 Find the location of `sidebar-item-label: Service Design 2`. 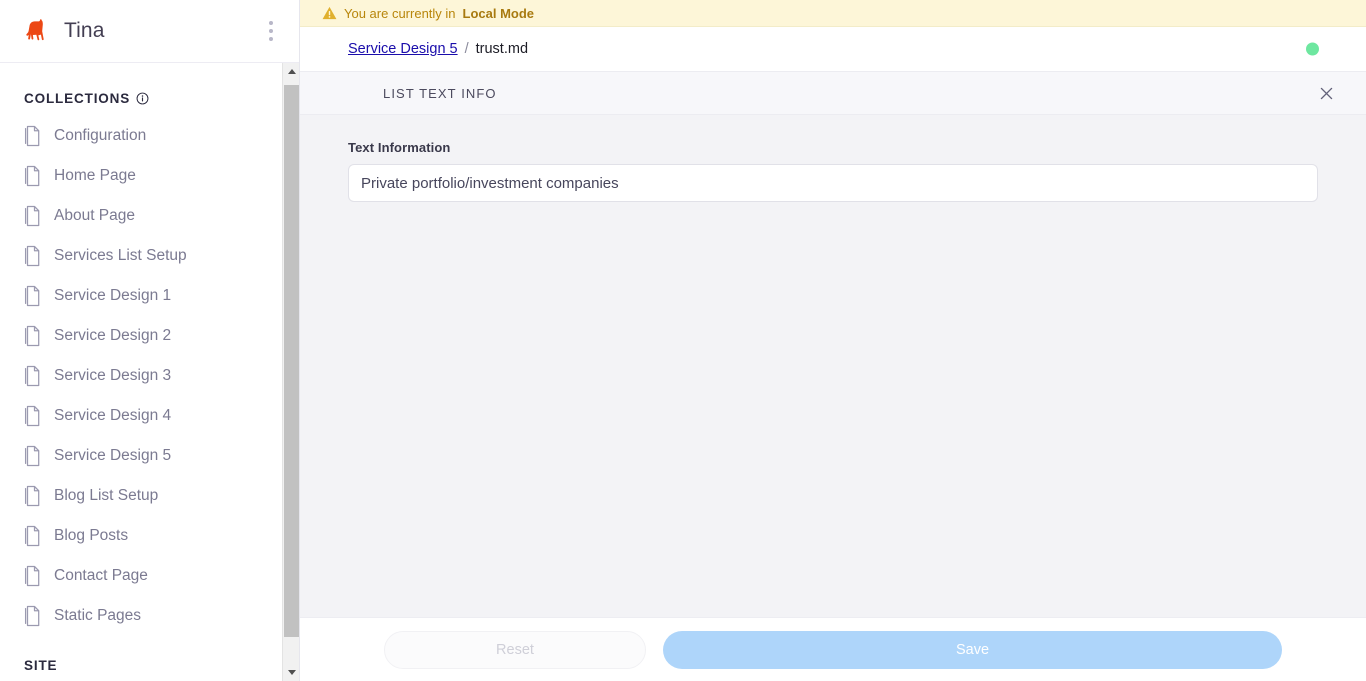

sidebar-item-label: Service Design 2 is located at coordinates (113, 336).